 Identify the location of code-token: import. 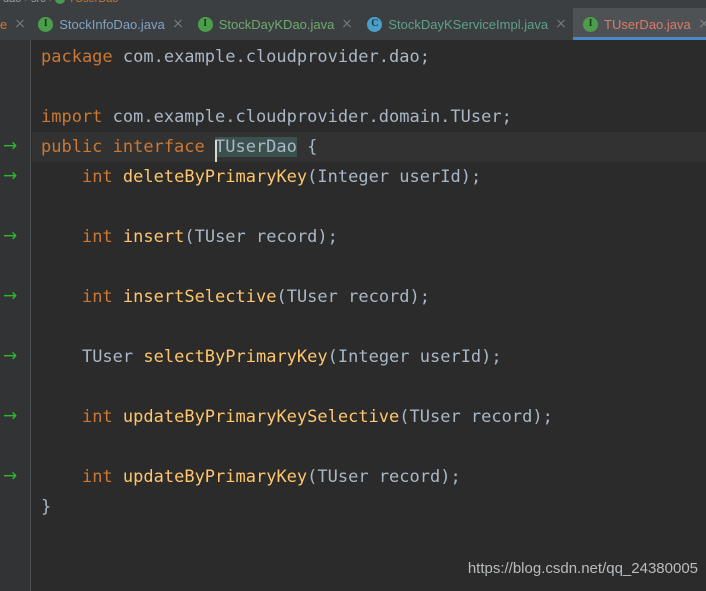
(72, 117).